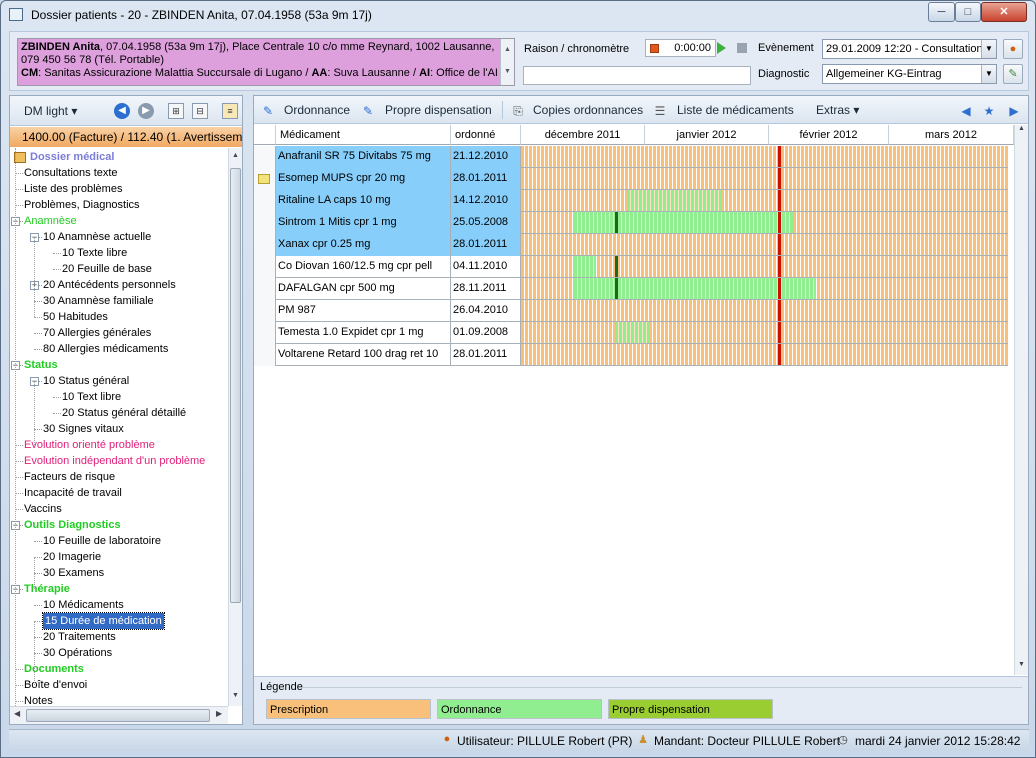 This screenshot has height=758, width=1036. I want to click on column-header-ordonne: ordonné, so click(486, 135).